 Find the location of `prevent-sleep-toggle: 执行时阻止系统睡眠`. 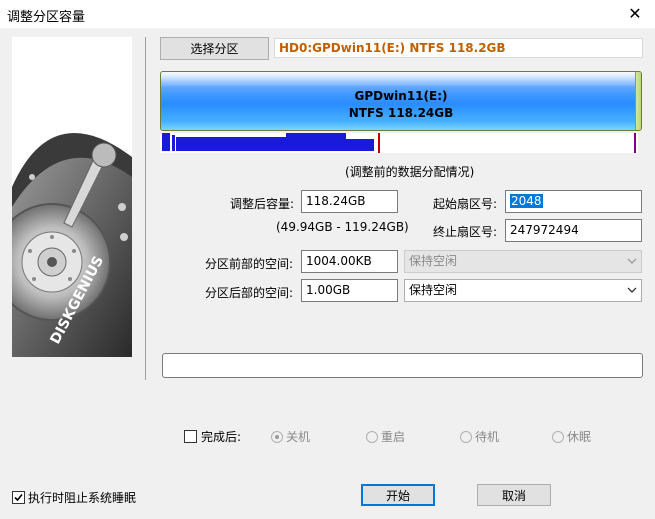

prevent-sleep-toggle: 执行时阻止系统睡眠 is located at coordinates (74, 497).